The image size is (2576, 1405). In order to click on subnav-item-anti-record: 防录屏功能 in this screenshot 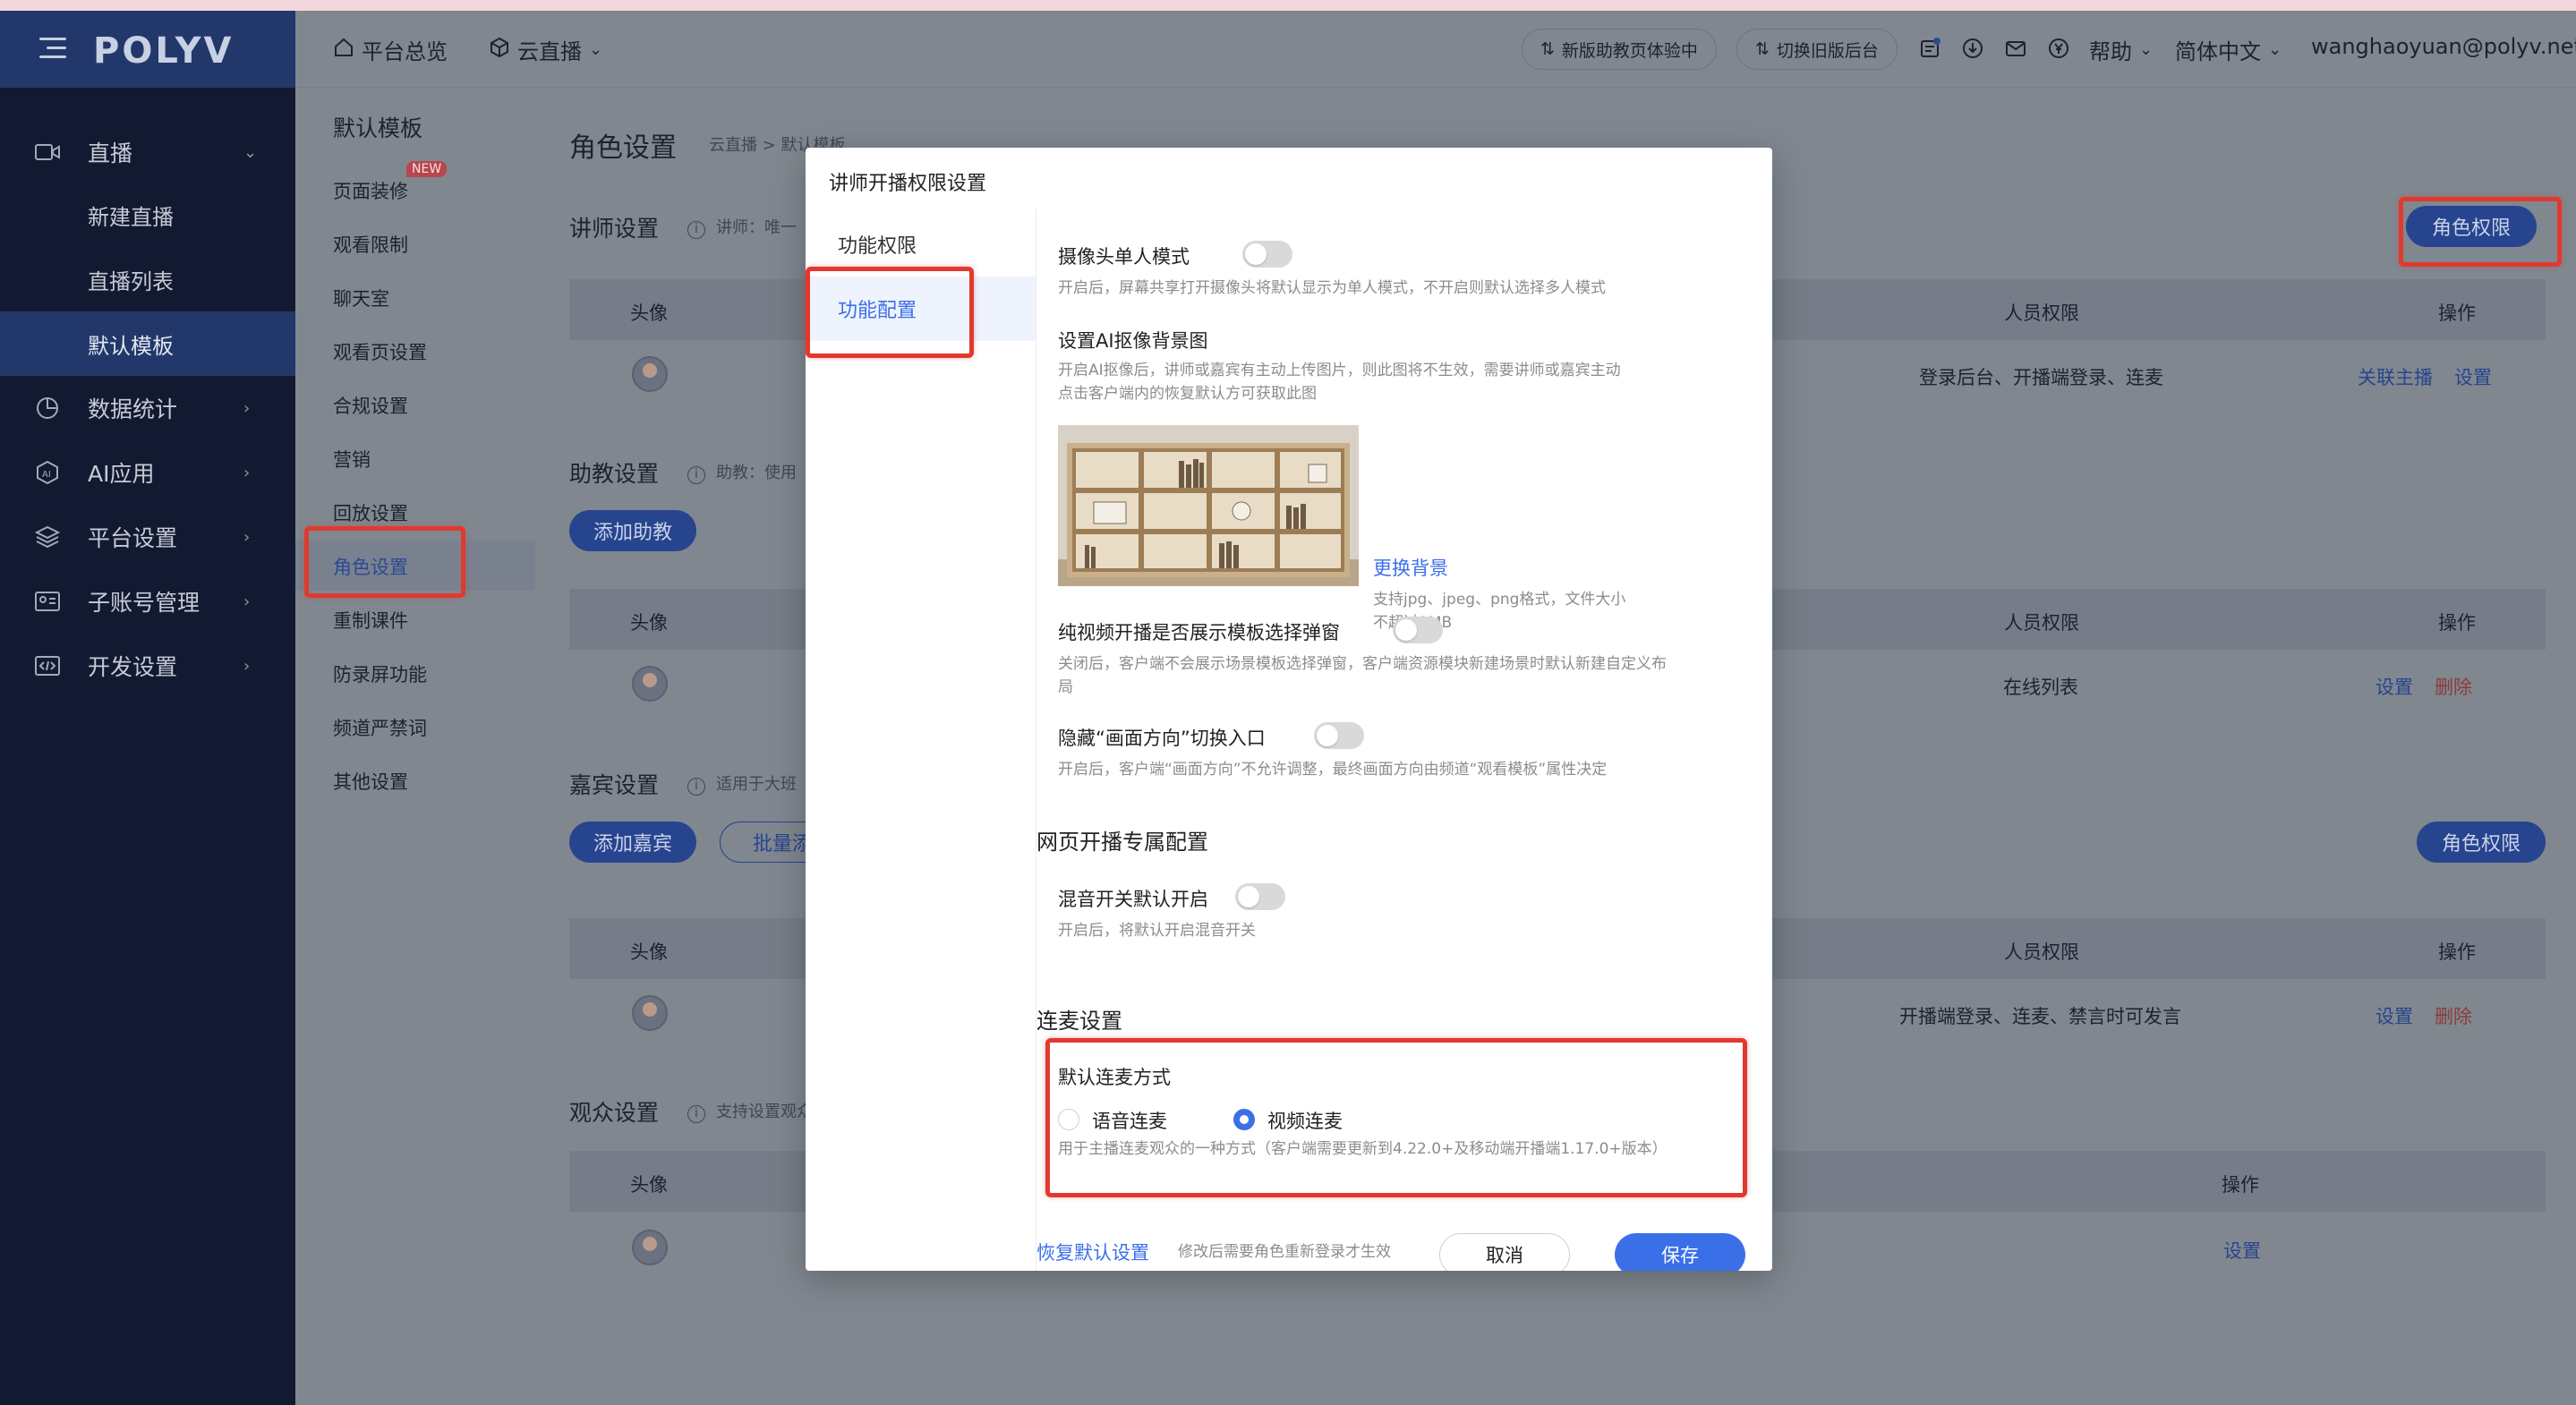, I will do `click(380, 673)`.